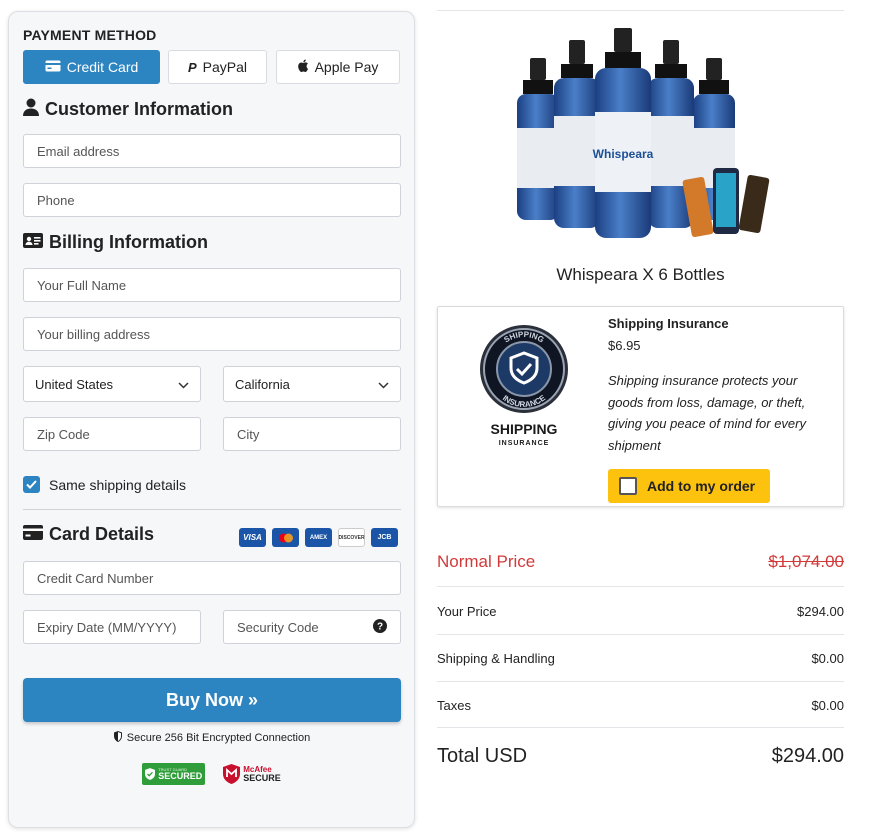 The width and height of the screenshot is (879, 837). I want to click on mcafee-secure-badge: McAfee SECURE, so click(252, 774).